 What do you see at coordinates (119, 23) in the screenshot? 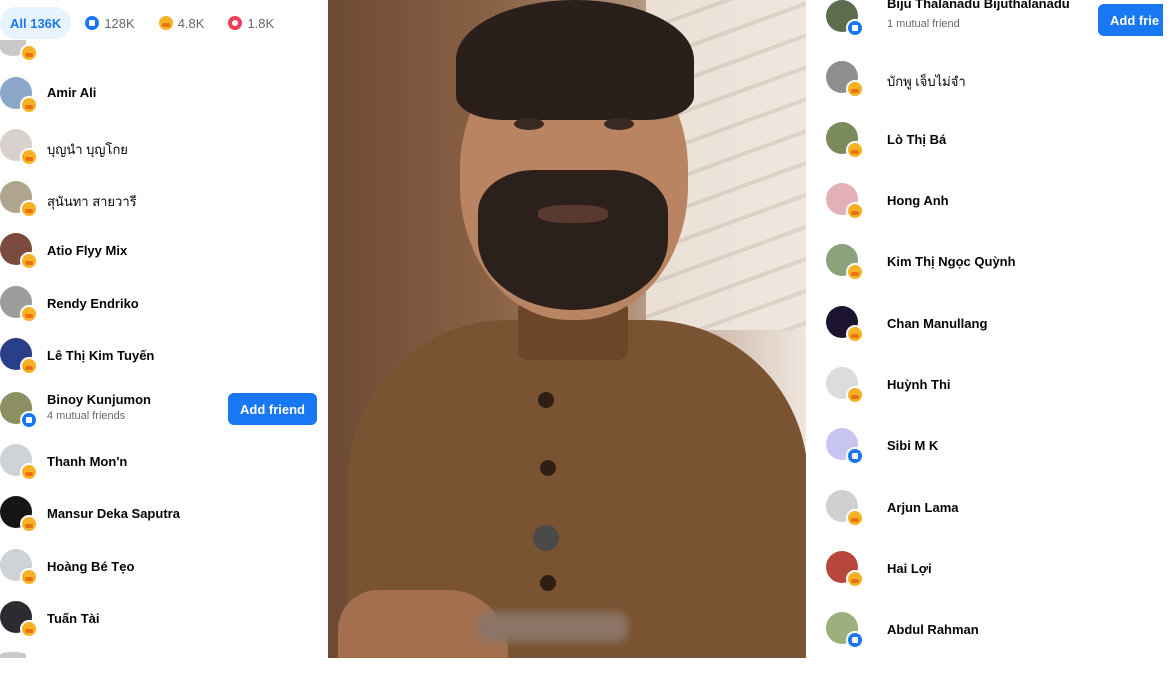
I see `tab-like-label: 128K` at bounding box center [119, 23].